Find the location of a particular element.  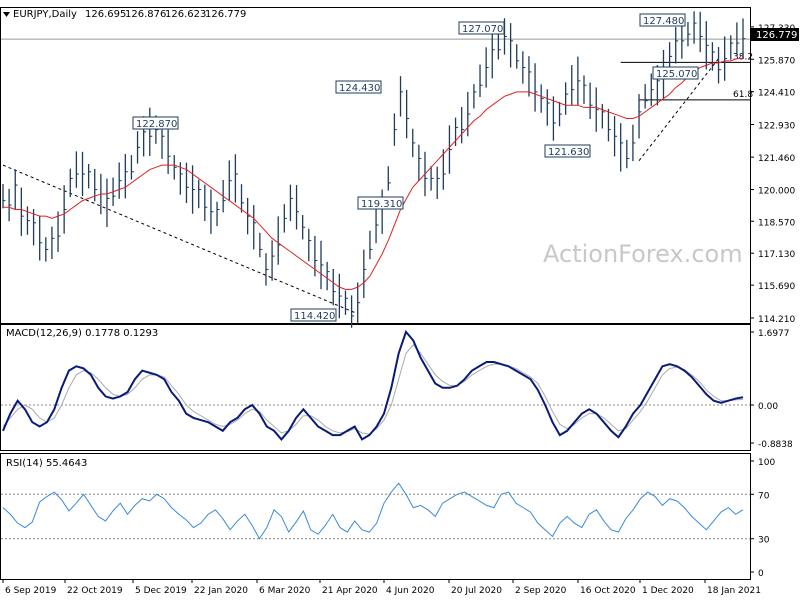

rsi-y-tick-label: 30 is located at coordinates (764, 541).